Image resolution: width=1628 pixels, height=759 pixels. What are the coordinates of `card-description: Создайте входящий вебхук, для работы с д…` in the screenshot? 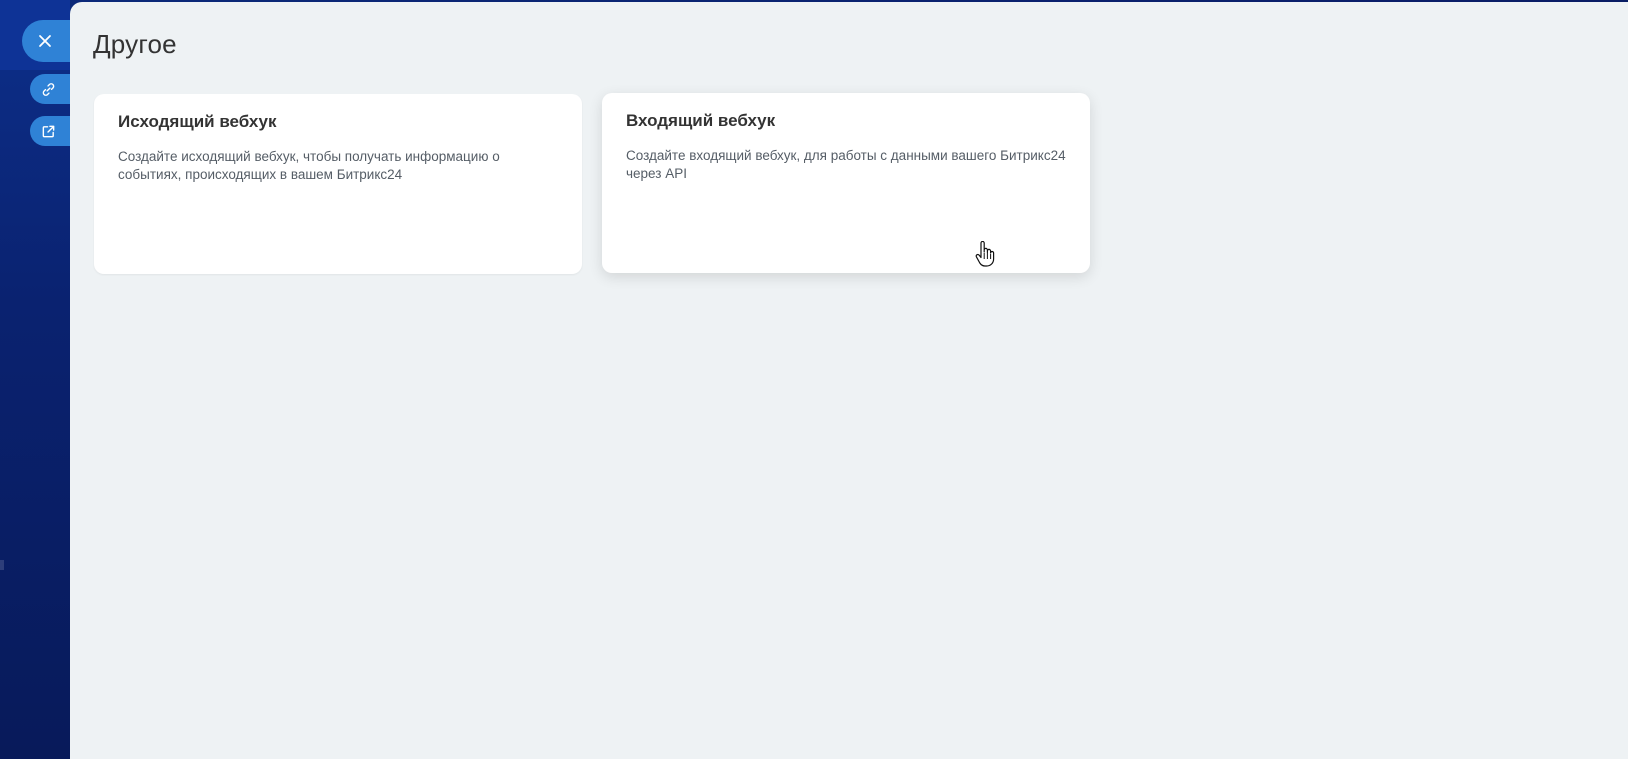 It's located at (846, 164).